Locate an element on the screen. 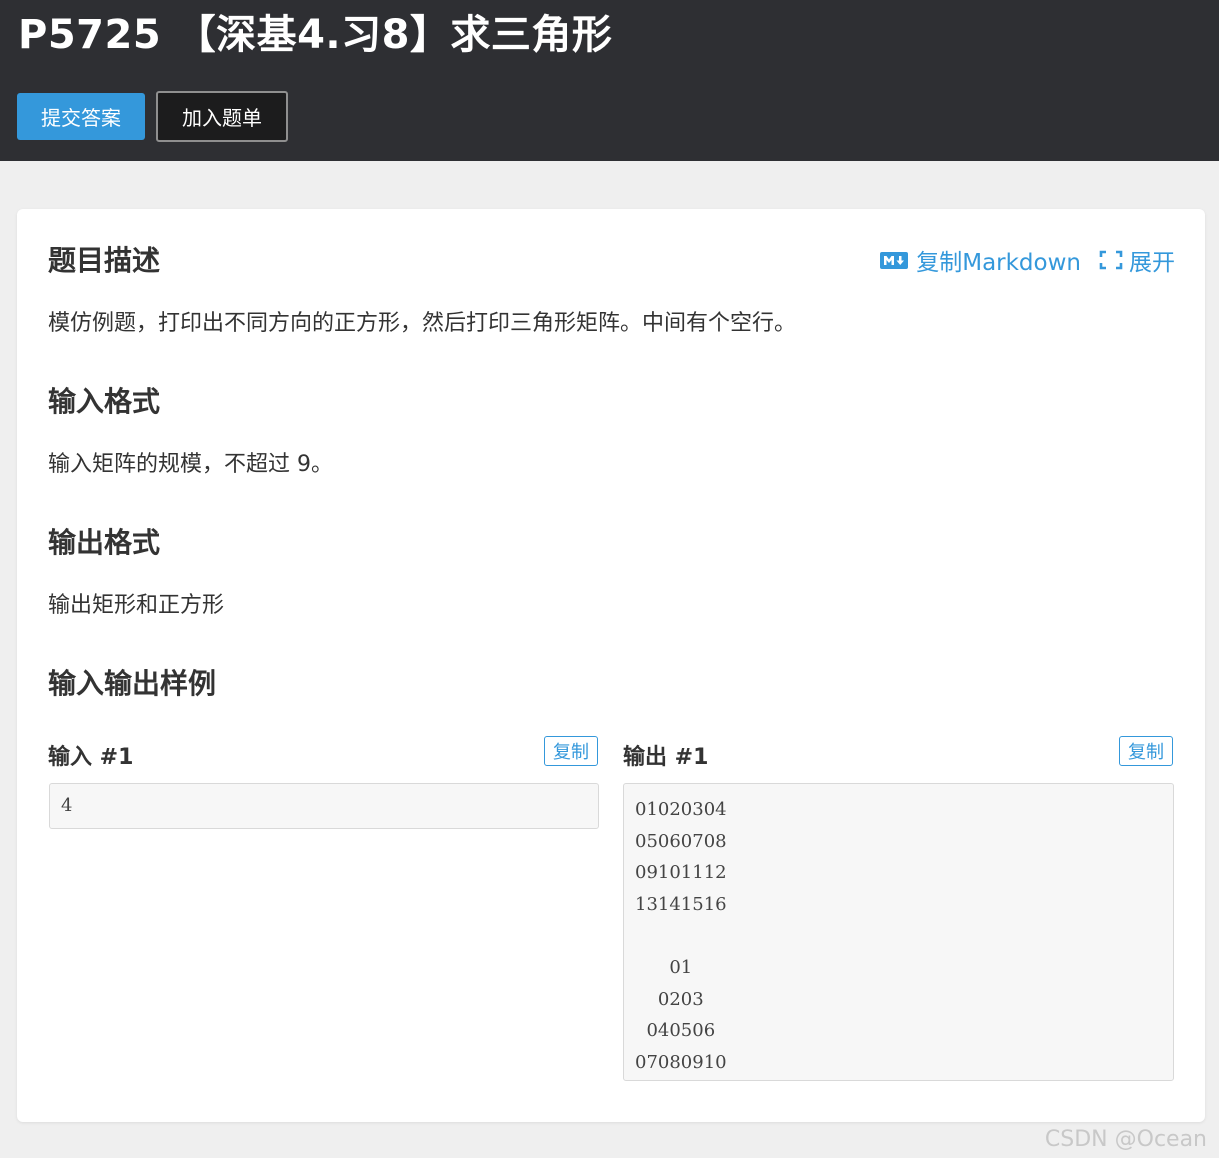  expand-label: 展开 is located at coordinates (1152, 263).